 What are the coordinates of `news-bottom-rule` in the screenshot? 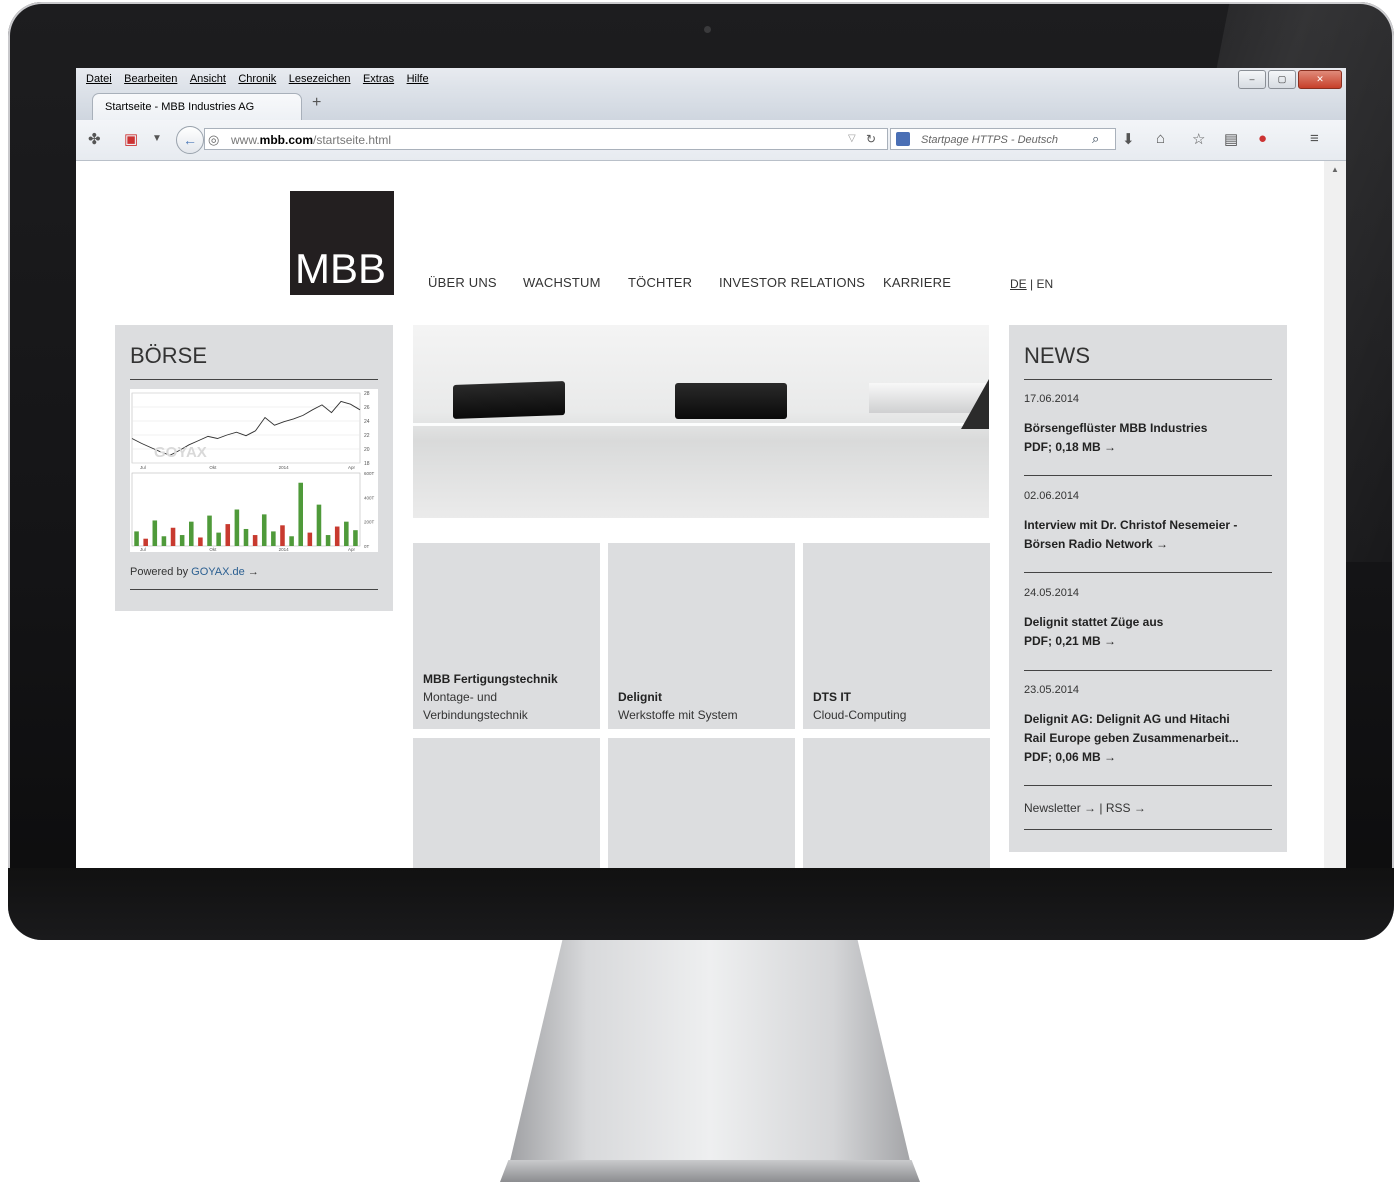 It's located at (1148, 829).